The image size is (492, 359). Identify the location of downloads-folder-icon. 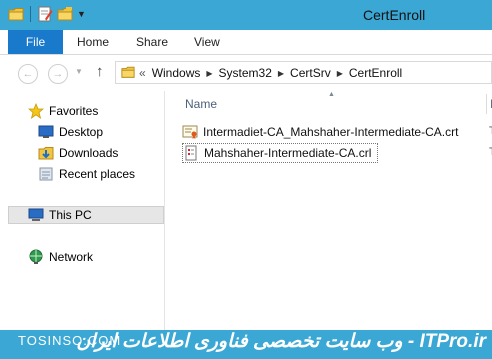
(46, 153).